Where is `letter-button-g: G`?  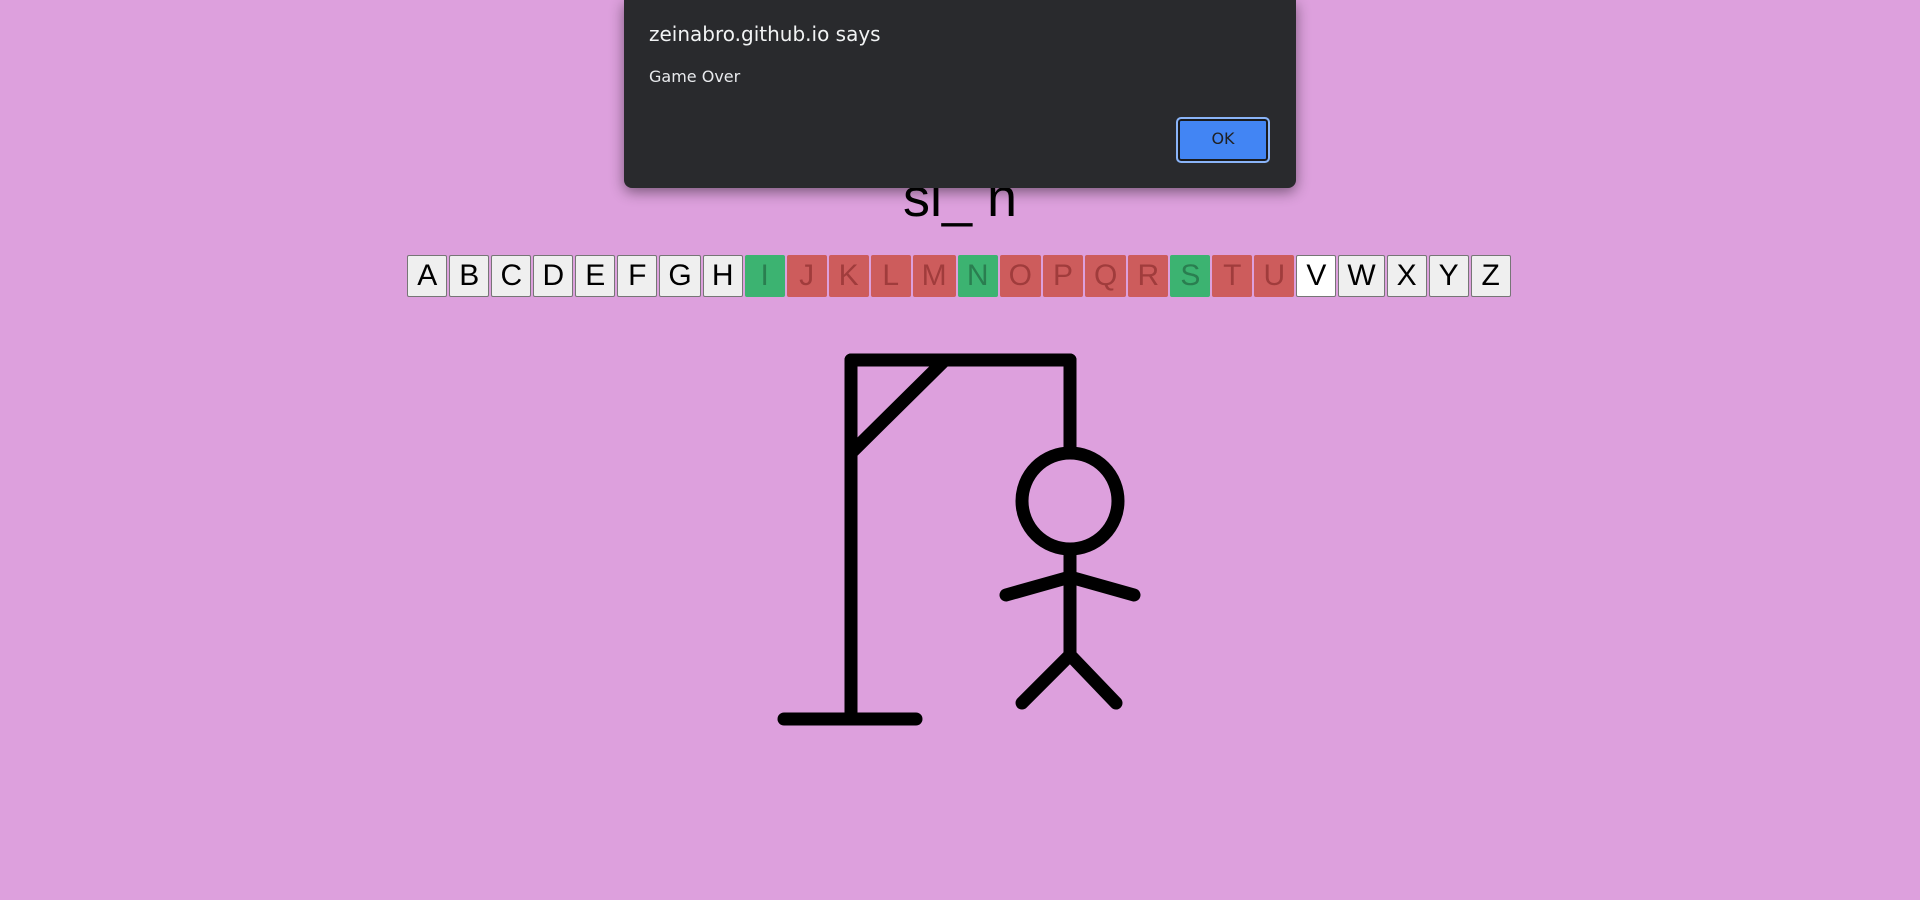 letter-button-g: G is located at coordinates (680, 276).